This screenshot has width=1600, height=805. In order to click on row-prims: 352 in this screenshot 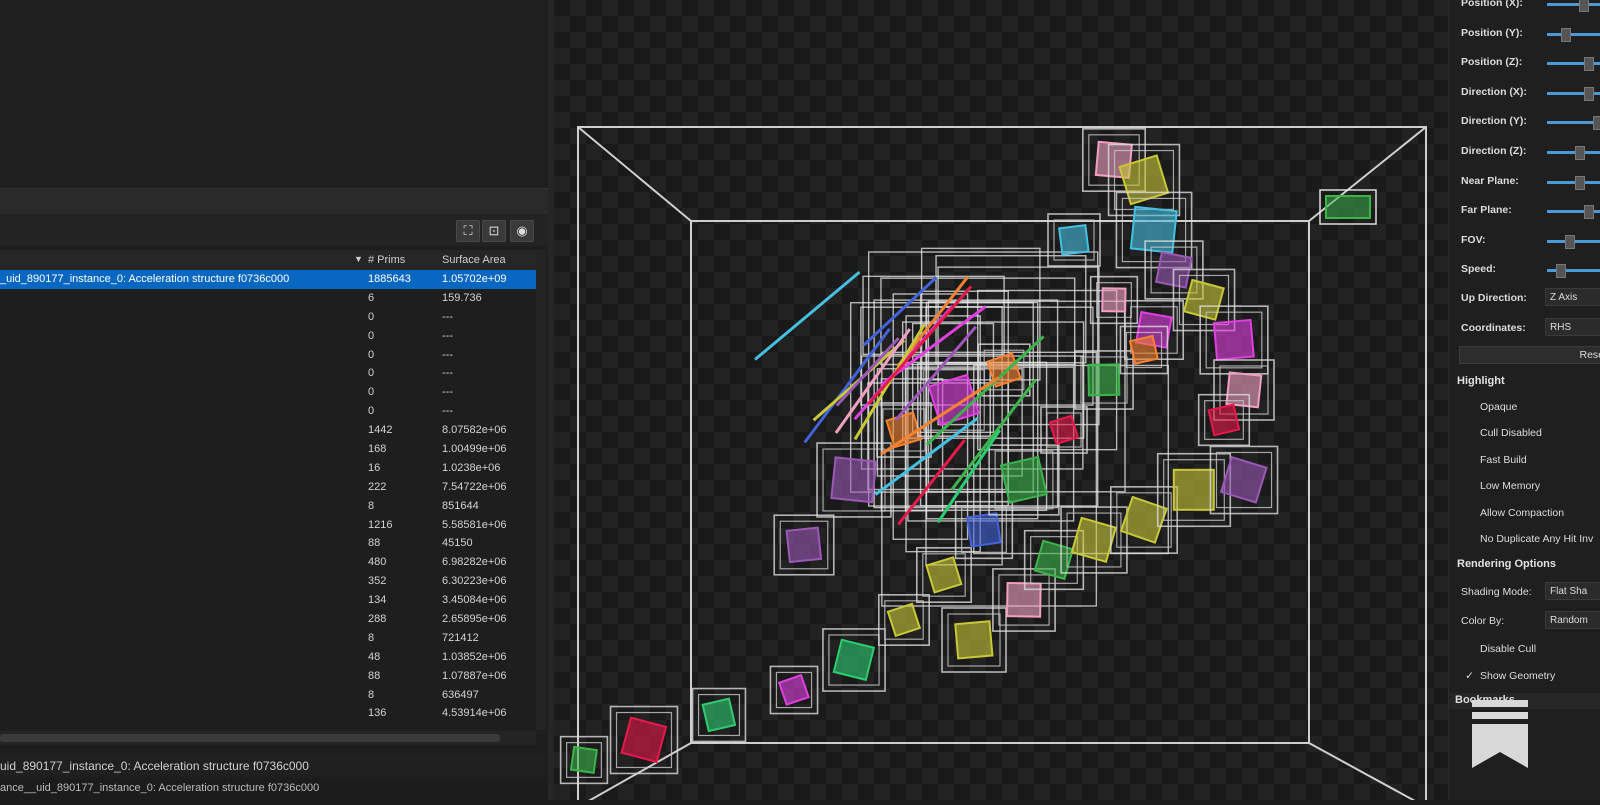, I will do `click(377, 581)`.